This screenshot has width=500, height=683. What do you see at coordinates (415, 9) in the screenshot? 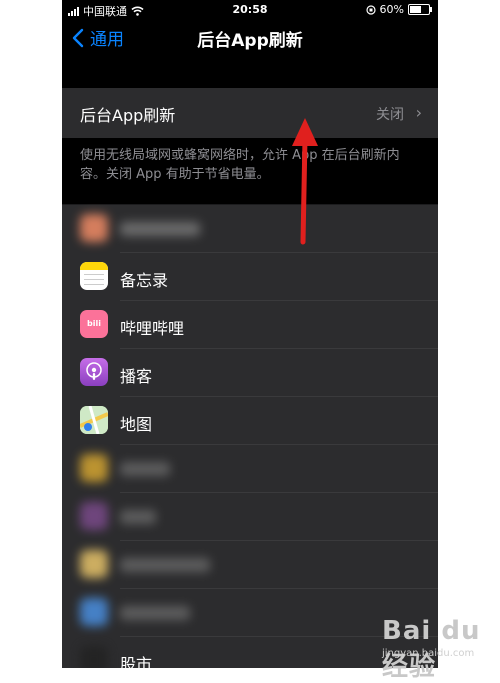
I see `battery-level` at bounding box center [415, 9].